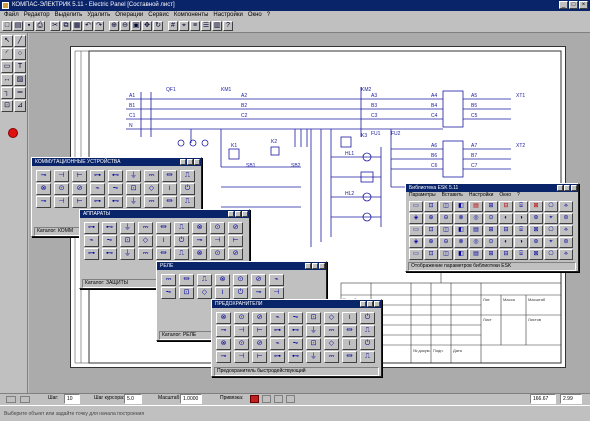 The width and height of the screenshot is (590, 421). Describe the element at coordinates (422, 195) in the screenshot. I see `library-menu-item: Параметры` at that location.